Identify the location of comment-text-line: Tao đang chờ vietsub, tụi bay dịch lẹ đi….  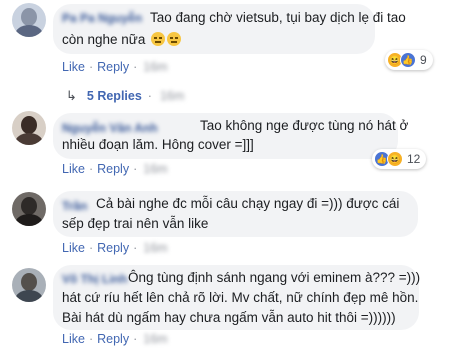
(278, 17).